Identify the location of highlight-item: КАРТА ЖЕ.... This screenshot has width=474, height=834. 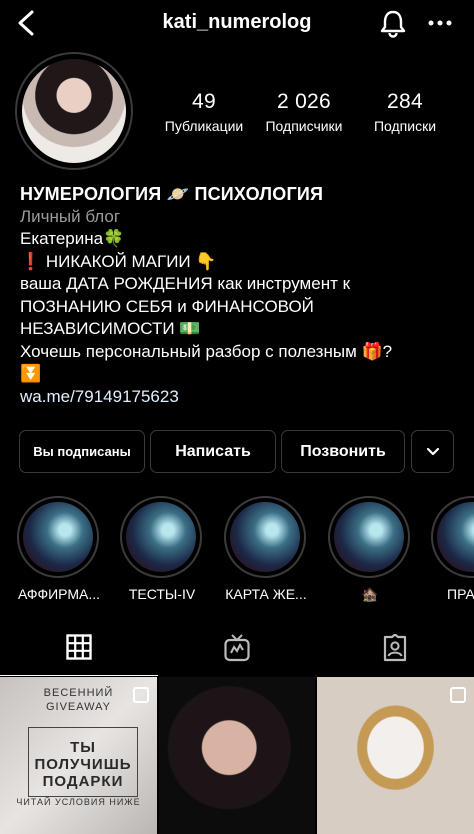
(266, 549).